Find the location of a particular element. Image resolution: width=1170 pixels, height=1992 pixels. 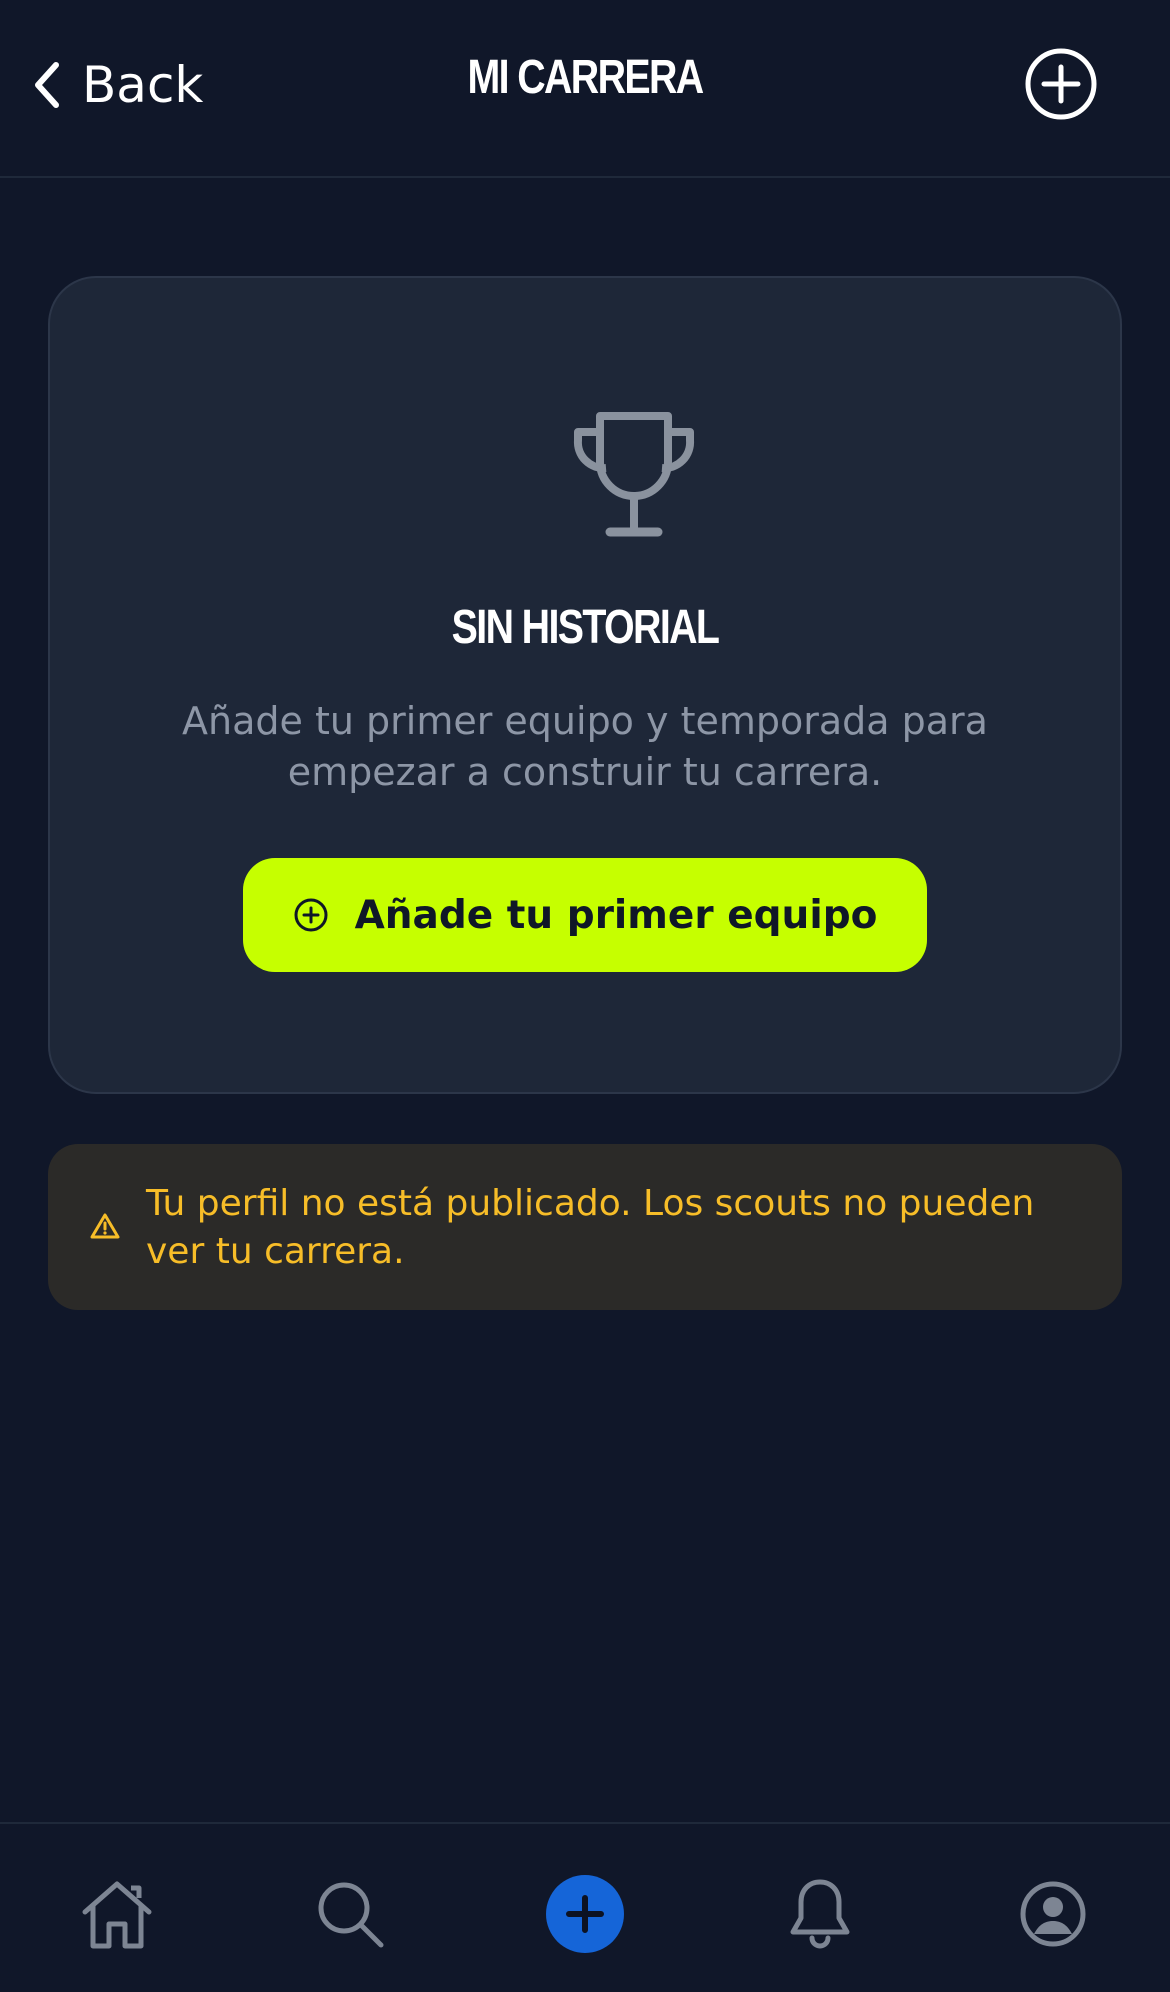

warning-triangle-icon is located at coordinates (105, 1226).